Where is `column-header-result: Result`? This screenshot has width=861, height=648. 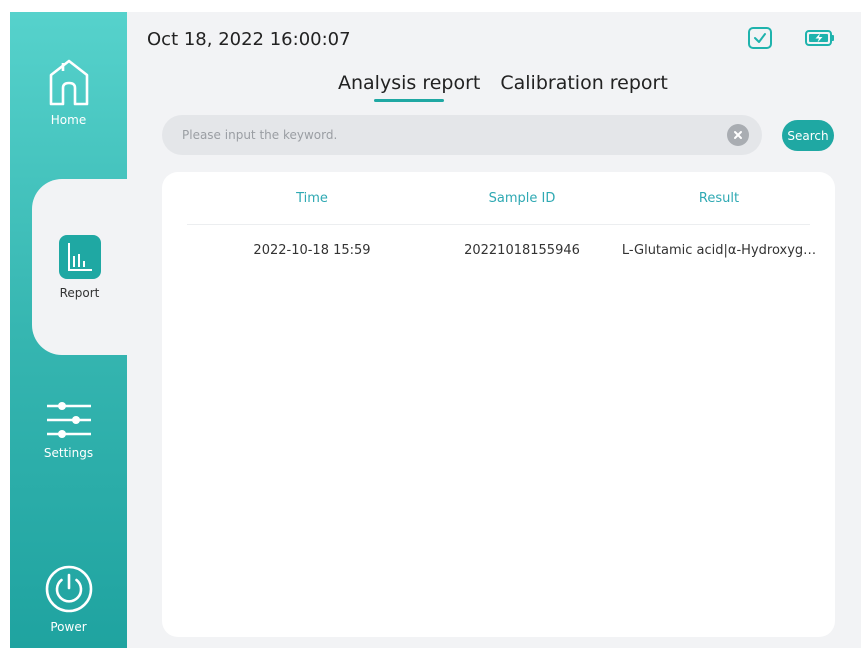
column-header-result: Result is located at coordinates (719, 198).